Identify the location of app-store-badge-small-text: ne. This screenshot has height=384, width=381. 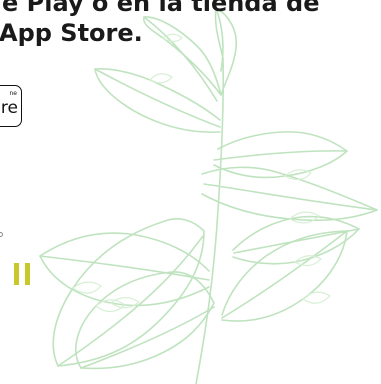
(13, 93).